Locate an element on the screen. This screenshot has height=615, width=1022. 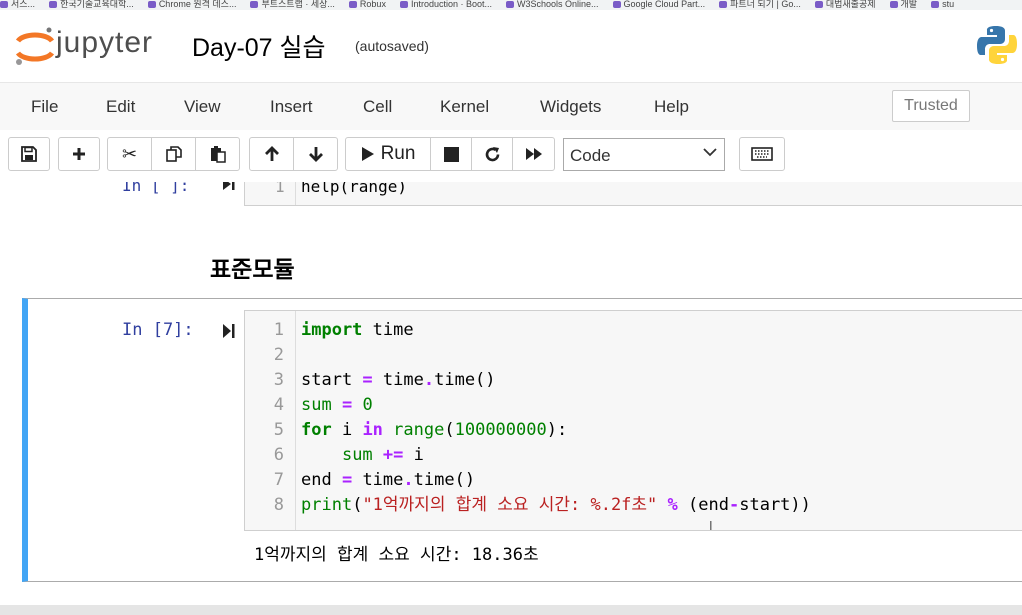
insert-cell-button is located at coordinates (79, 154).